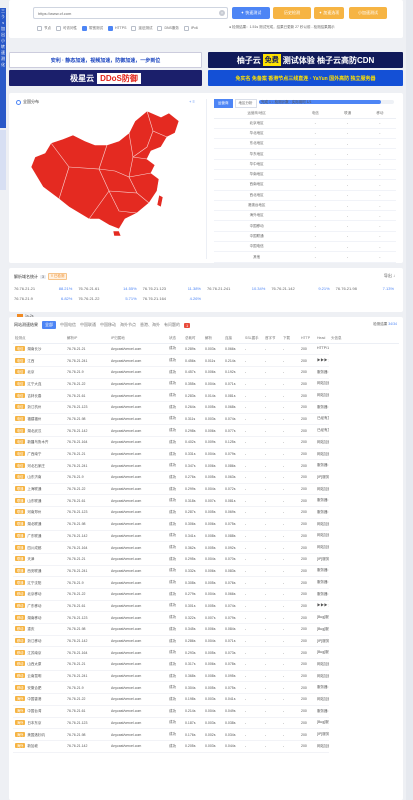 The width and height of the screenshot is (413, 800). Describe the element at coordinates (305, 78) in the screenshot. I see `ad-banner-hongkong: 免实名 免备案 香港节点三线直连 · YaYun 国外高防 独立服务器` at that location.